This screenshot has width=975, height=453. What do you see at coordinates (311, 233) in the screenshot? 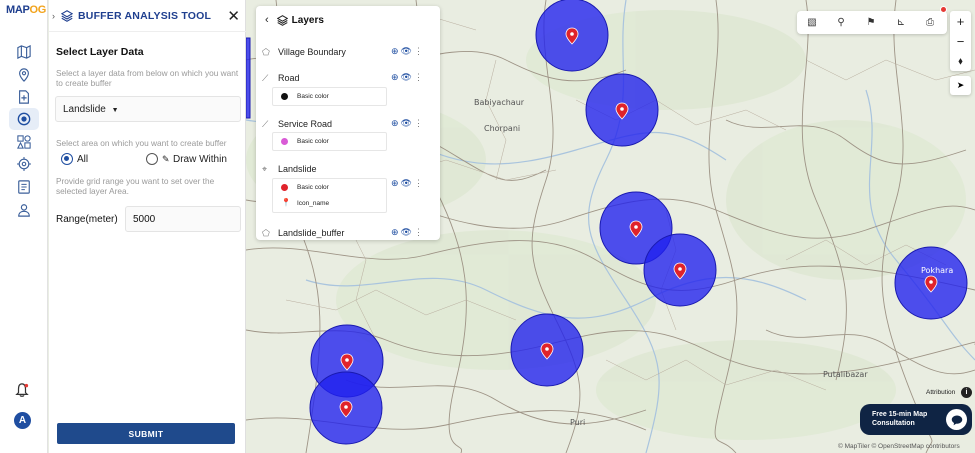
I see `layer-name: Landslide_buffer` at bounding box center [311, 233].